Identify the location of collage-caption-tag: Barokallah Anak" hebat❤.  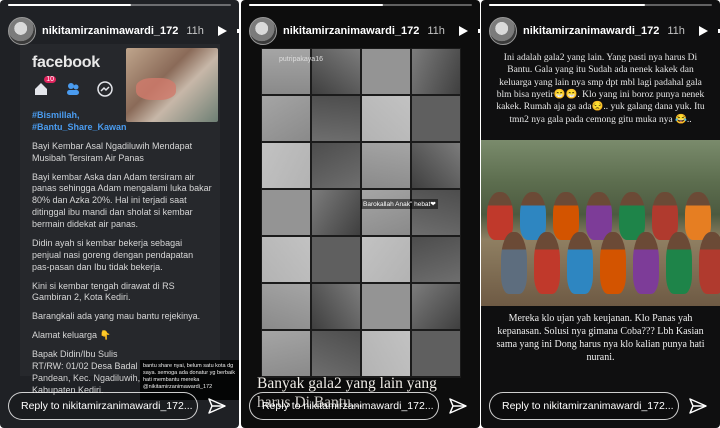
(399, 204).